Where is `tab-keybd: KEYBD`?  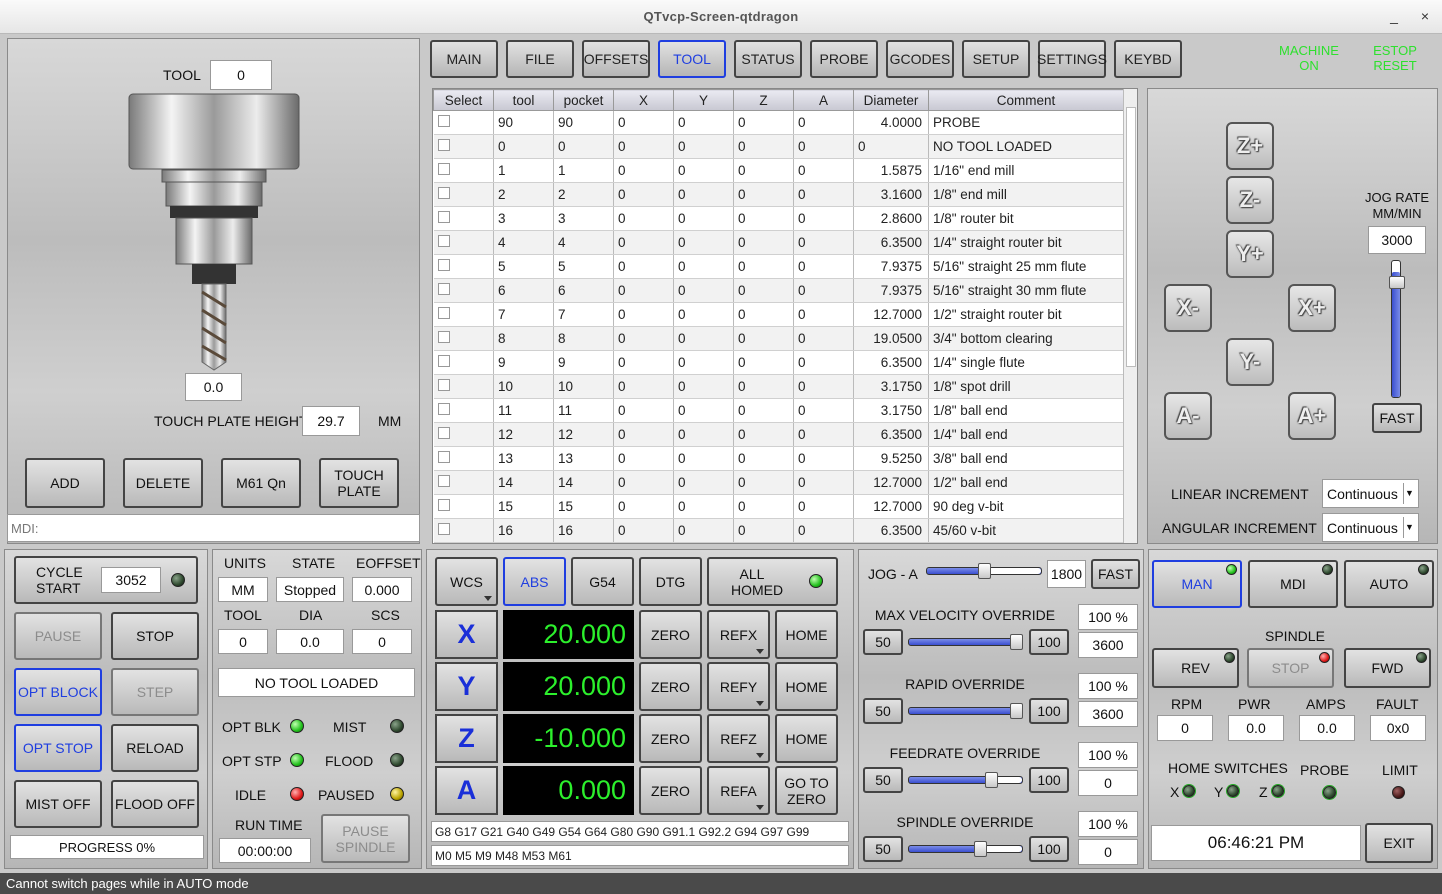
tab-keybd: KEYBD is located at coordinates (1148, 59).